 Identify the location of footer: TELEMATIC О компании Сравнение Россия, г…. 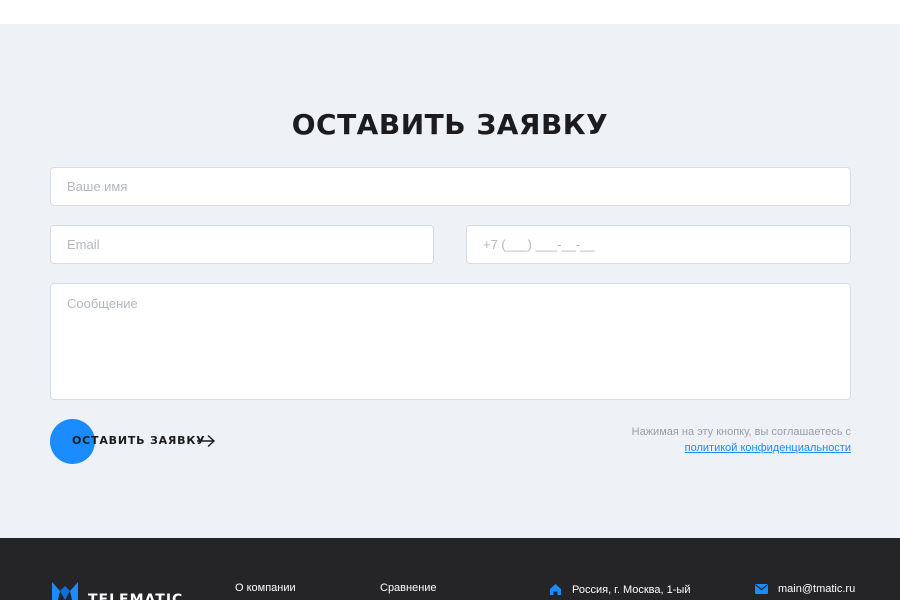
(450, 569).